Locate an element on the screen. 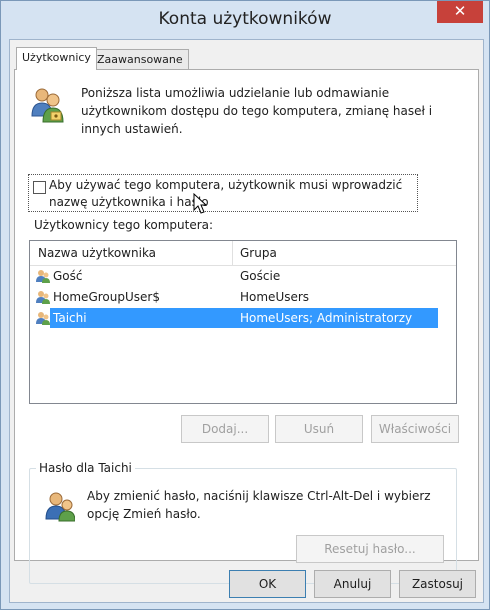 The height and width of the screenshot is (610, 490). table-row-selected: Taichi HomeUsers; Administratorzy is located at coordinates (243, 318).